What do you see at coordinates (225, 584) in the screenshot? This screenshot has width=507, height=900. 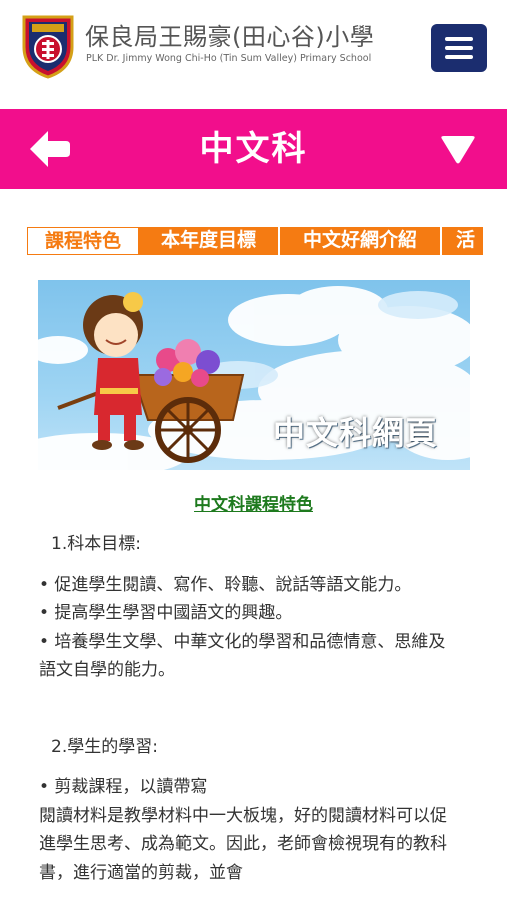 I see `goal-item: • 促進學生閱讀、寫作、聆聽、說話等語文能力。` at bounding box center [225, 584].